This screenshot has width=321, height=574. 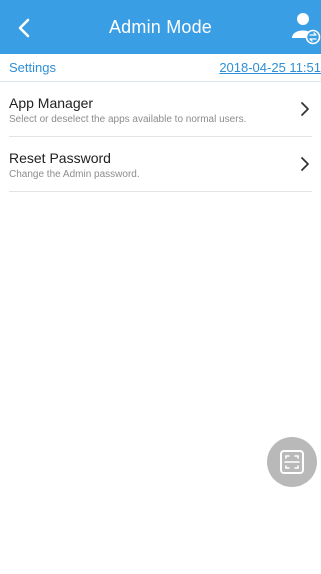 I want to click on scan-icon, so click(x=292, y=462).